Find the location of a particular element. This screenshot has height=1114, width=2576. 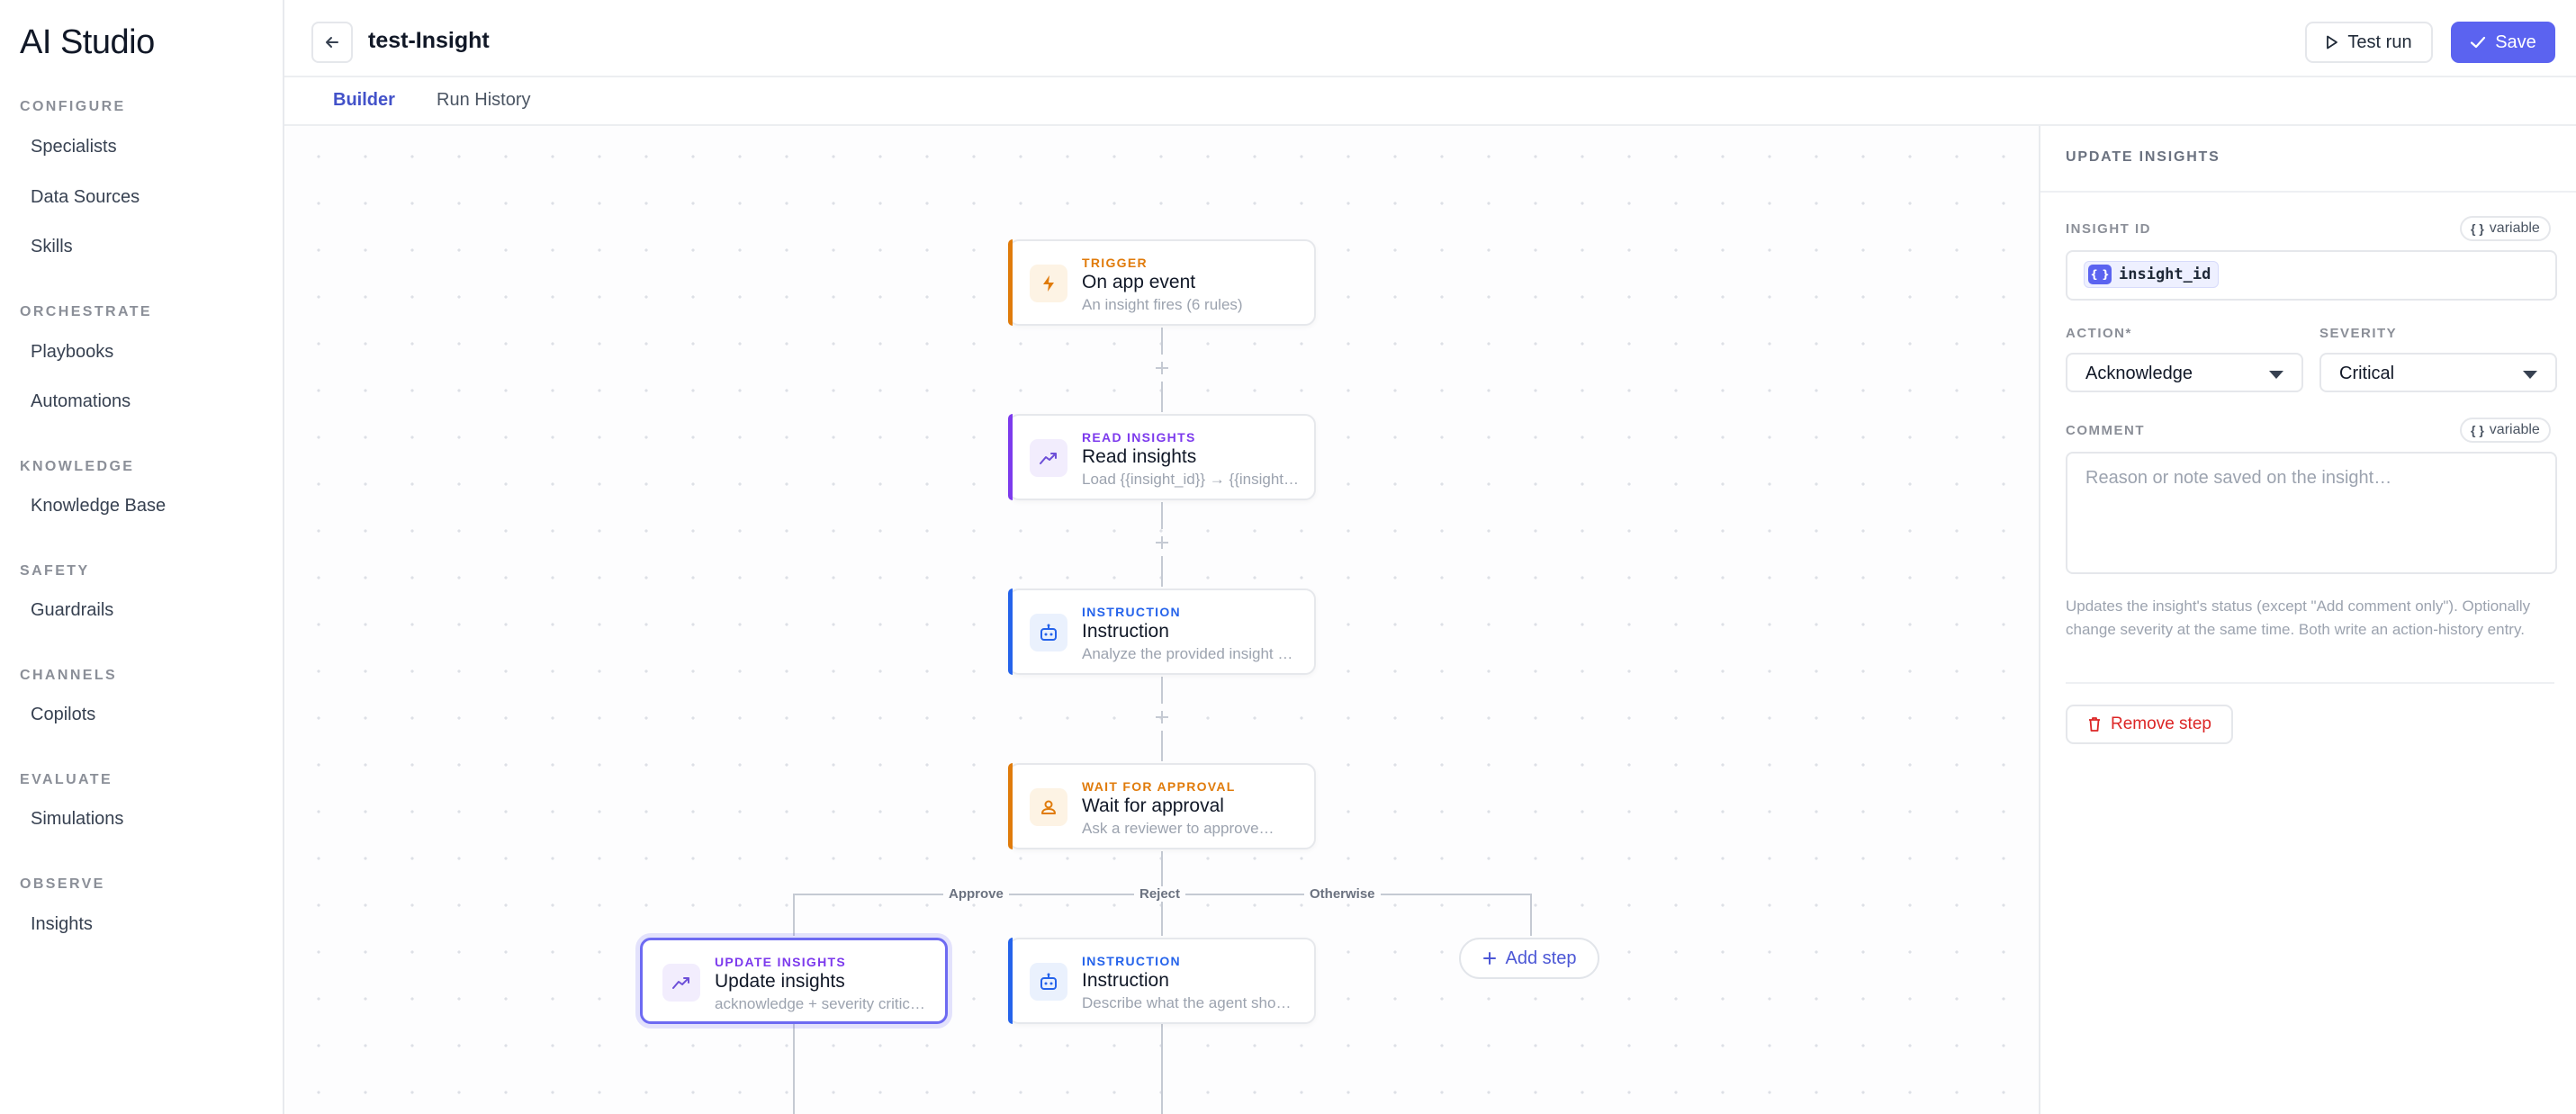

nav-item-skills: Skills is located at coordinates (52, 247).